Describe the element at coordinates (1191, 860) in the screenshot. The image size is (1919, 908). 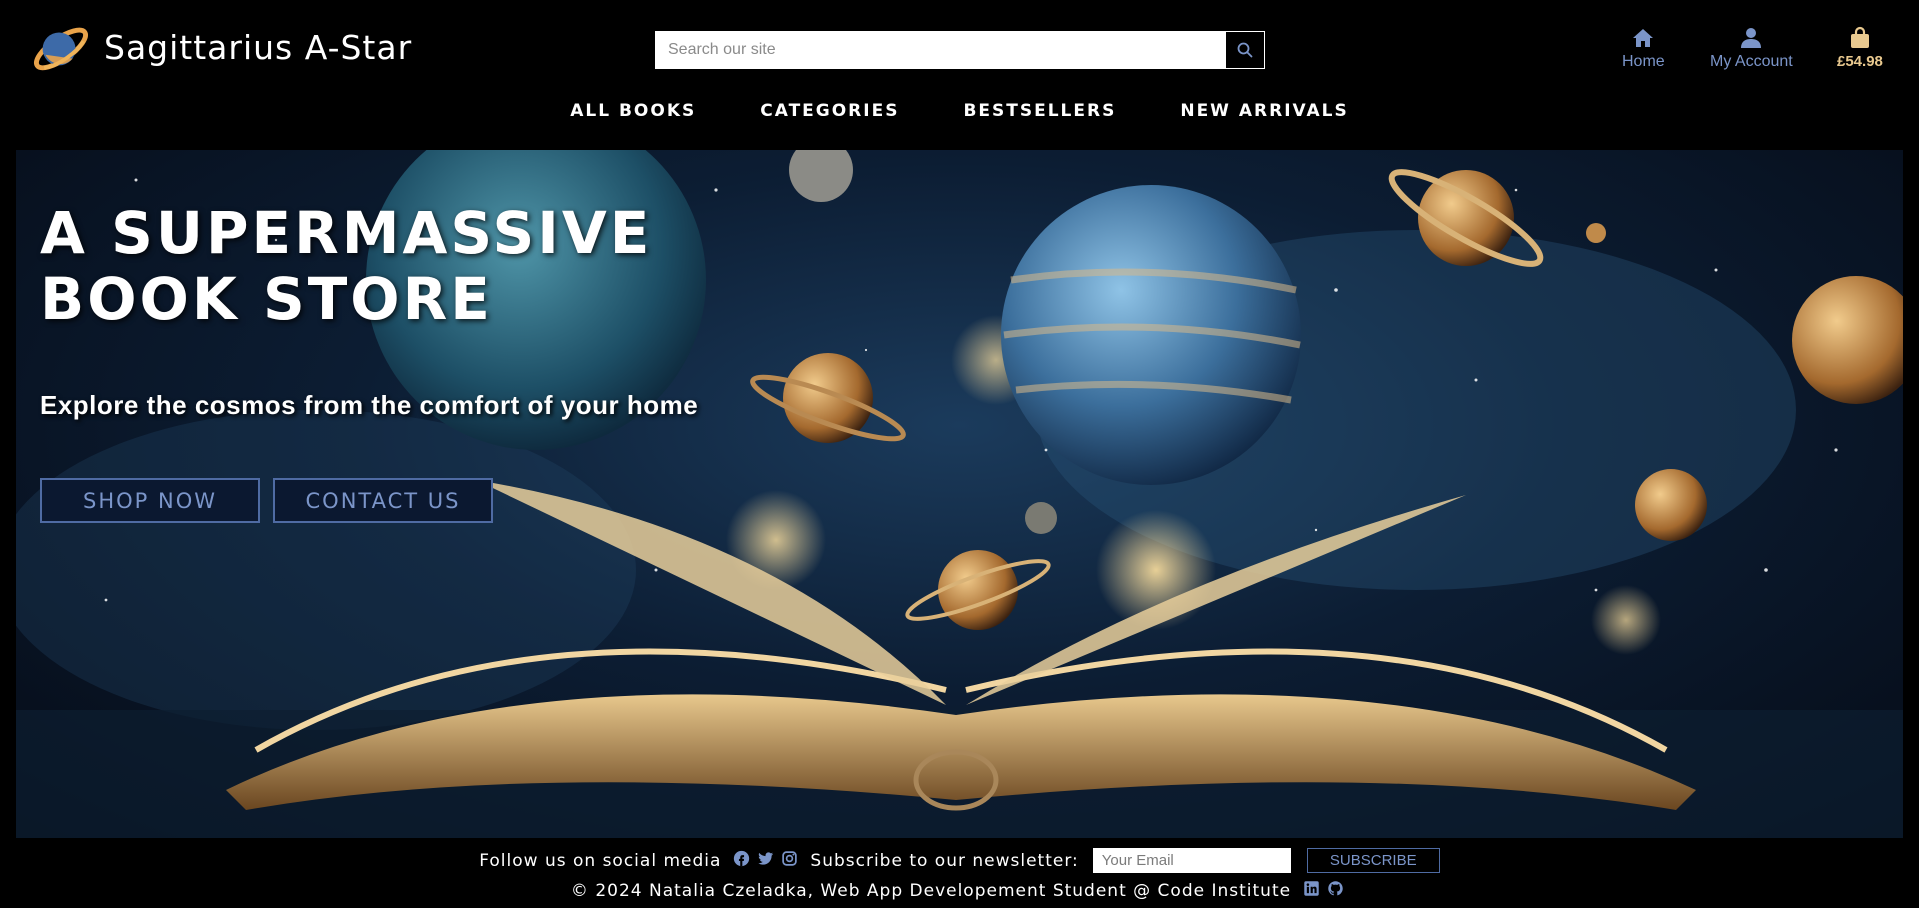
I see `newsletter-email-input` at that location.